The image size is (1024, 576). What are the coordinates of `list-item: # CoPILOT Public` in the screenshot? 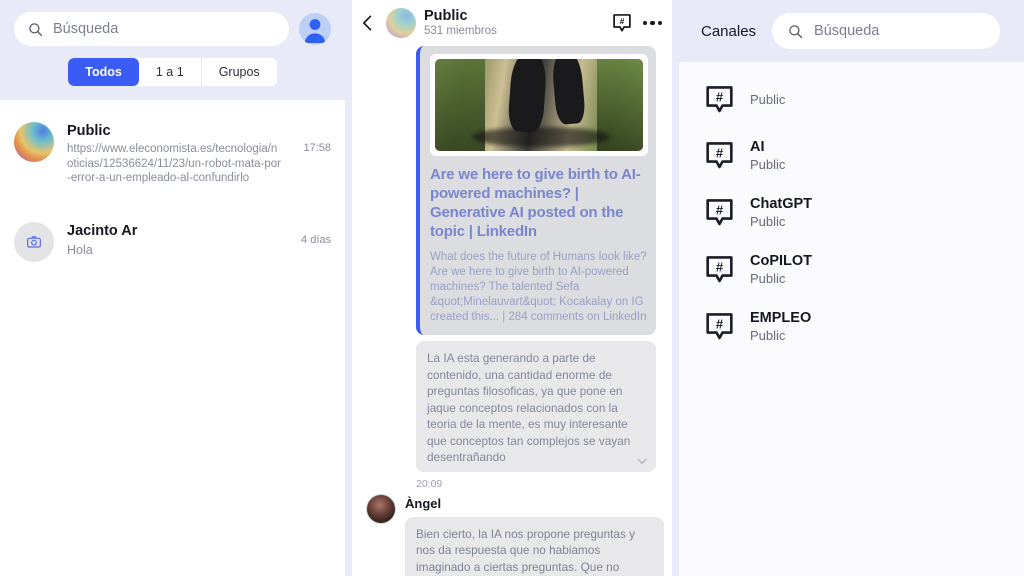 It's located at (851, 269).